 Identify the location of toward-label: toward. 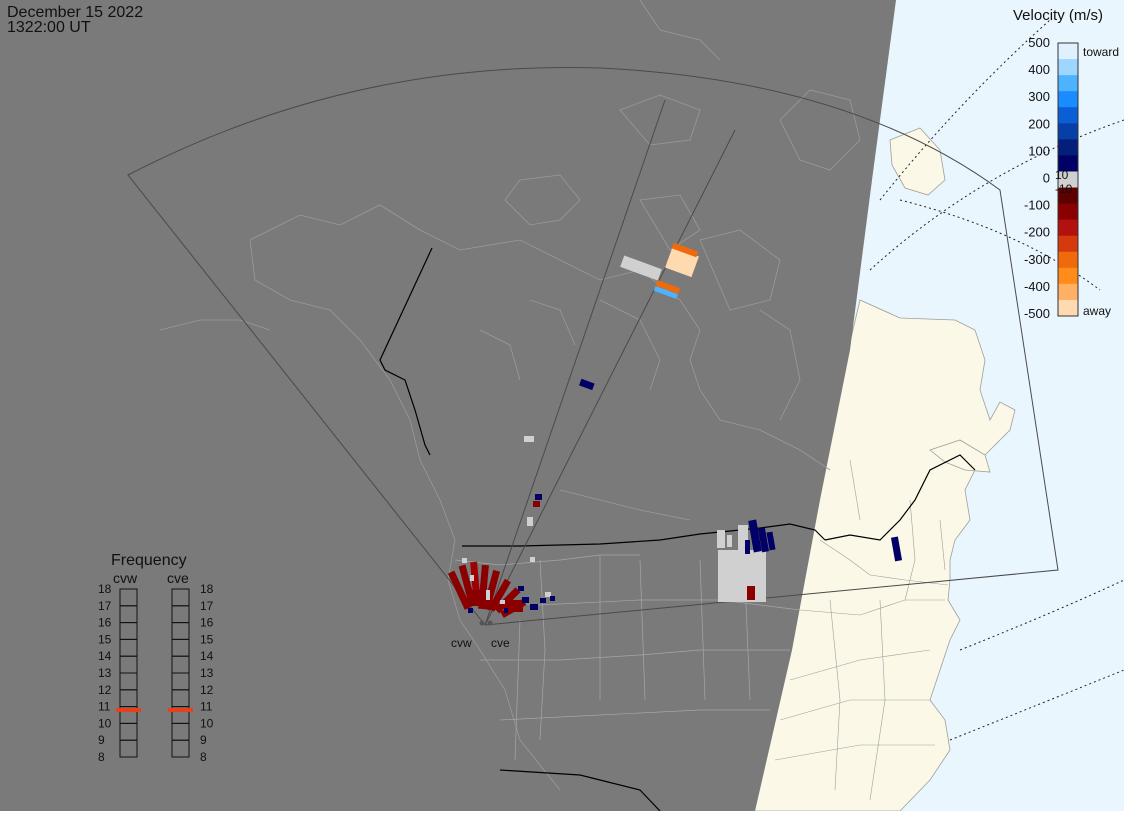
(1101, 52).